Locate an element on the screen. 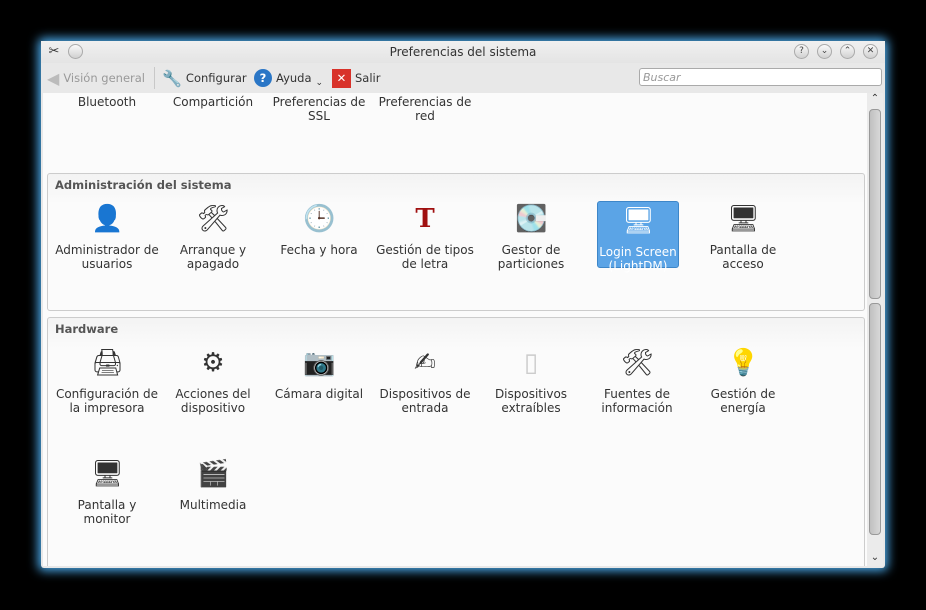 Image resolution: width=926 pixels, height=610 pixels. lightbulb-icon: 💡 is located at coordinates (743, 363).